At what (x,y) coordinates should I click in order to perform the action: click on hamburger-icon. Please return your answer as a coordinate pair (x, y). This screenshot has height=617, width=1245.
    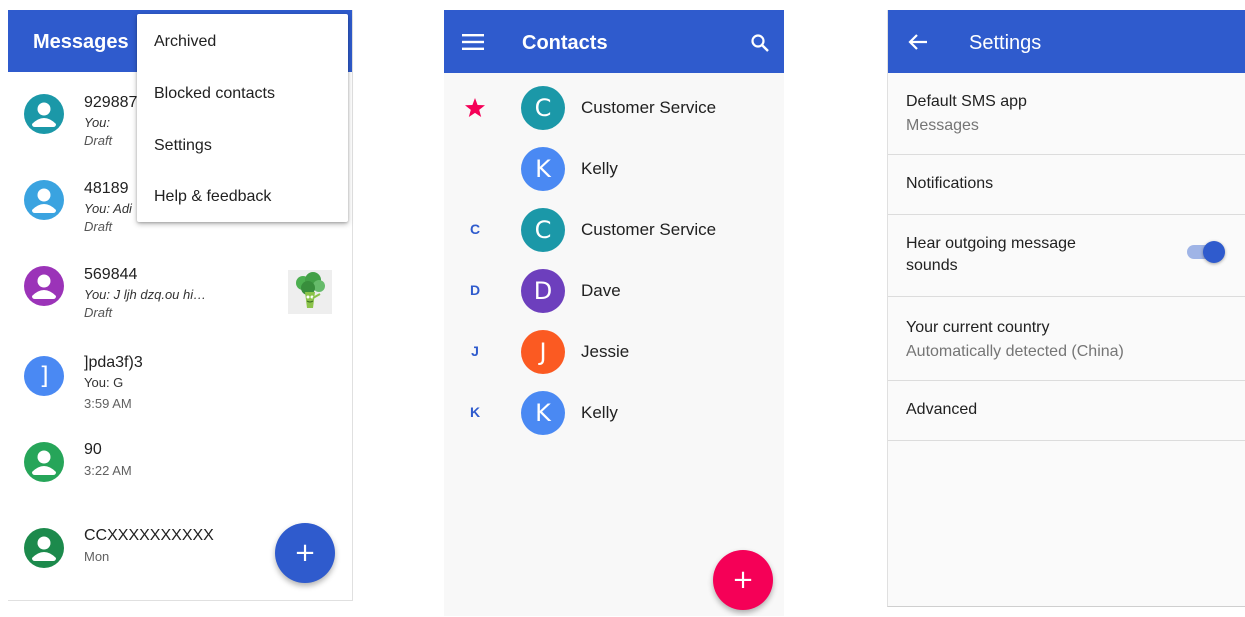
    Looking at the image, I should click on (473, 42).